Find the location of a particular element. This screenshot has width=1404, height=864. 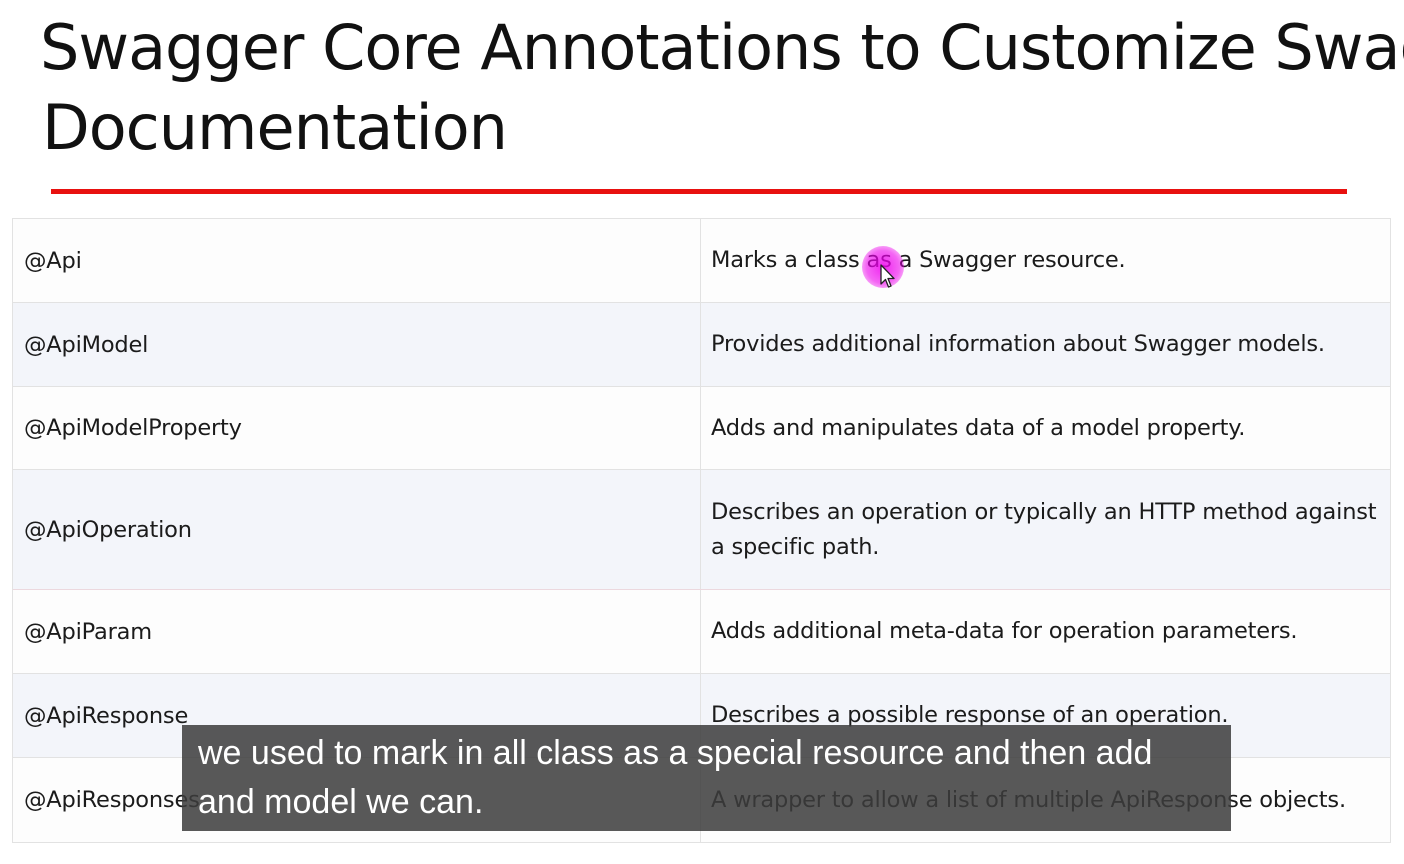

annotation-description: Marks a class as a Swagger resource. is located at coordinates (918, 260).